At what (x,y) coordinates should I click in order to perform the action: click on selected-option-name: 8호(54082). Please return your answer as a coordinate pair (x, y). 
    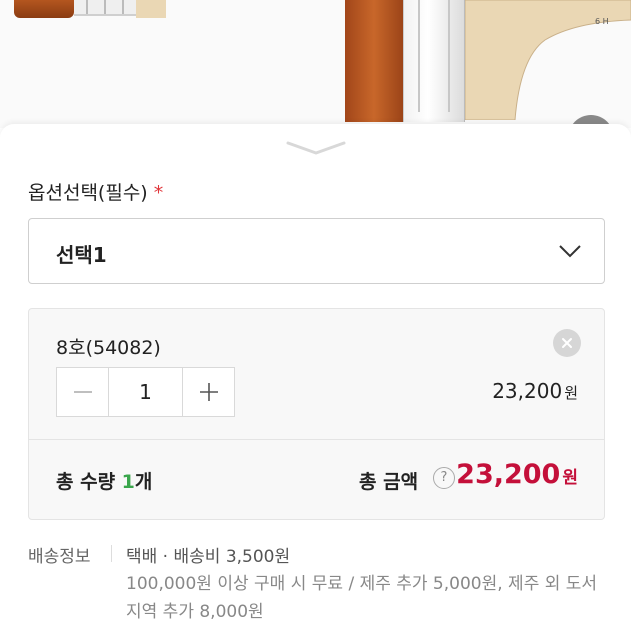
    Looking at the image, I should click on (108, 348).